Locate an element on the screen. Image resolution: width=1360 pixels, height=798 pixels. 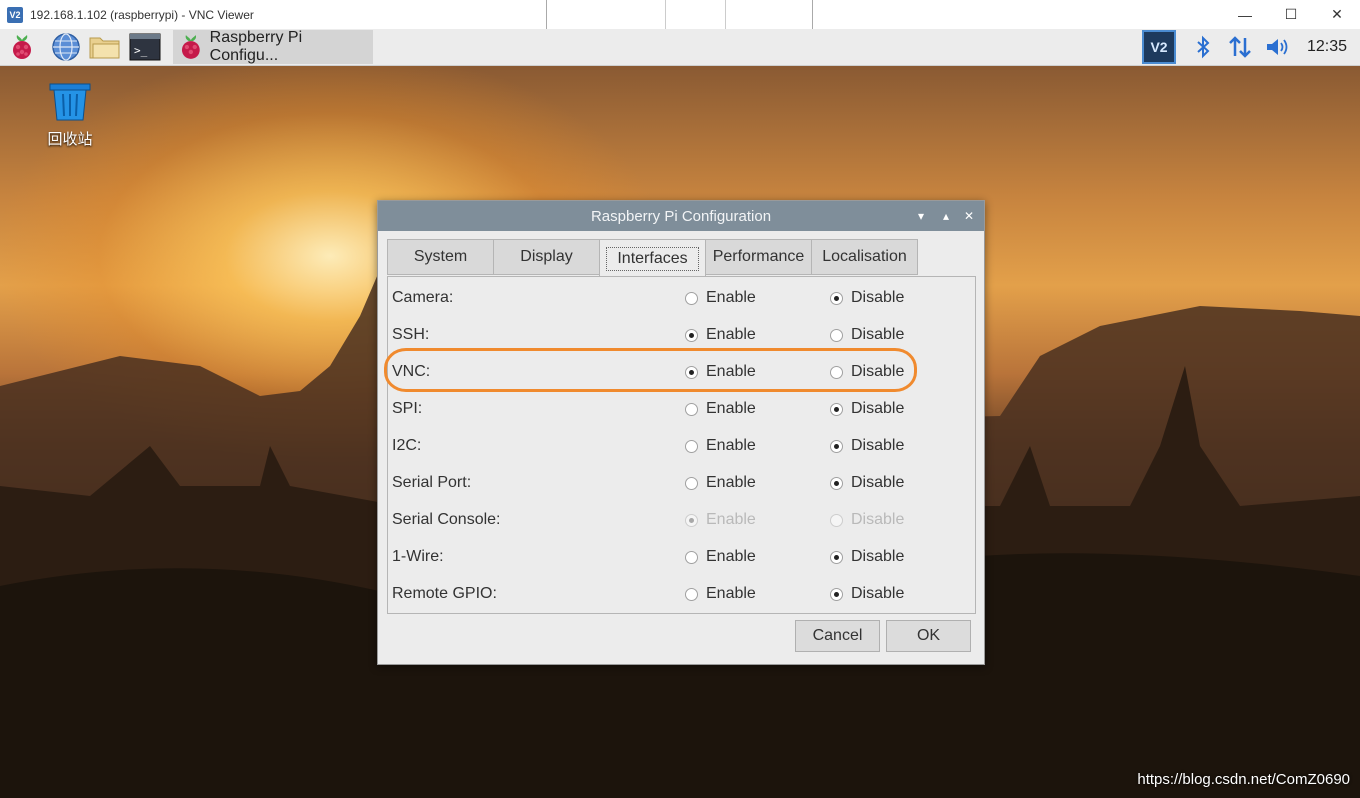
camera-disable-radio: Disable is located at coordinates (867, 298).